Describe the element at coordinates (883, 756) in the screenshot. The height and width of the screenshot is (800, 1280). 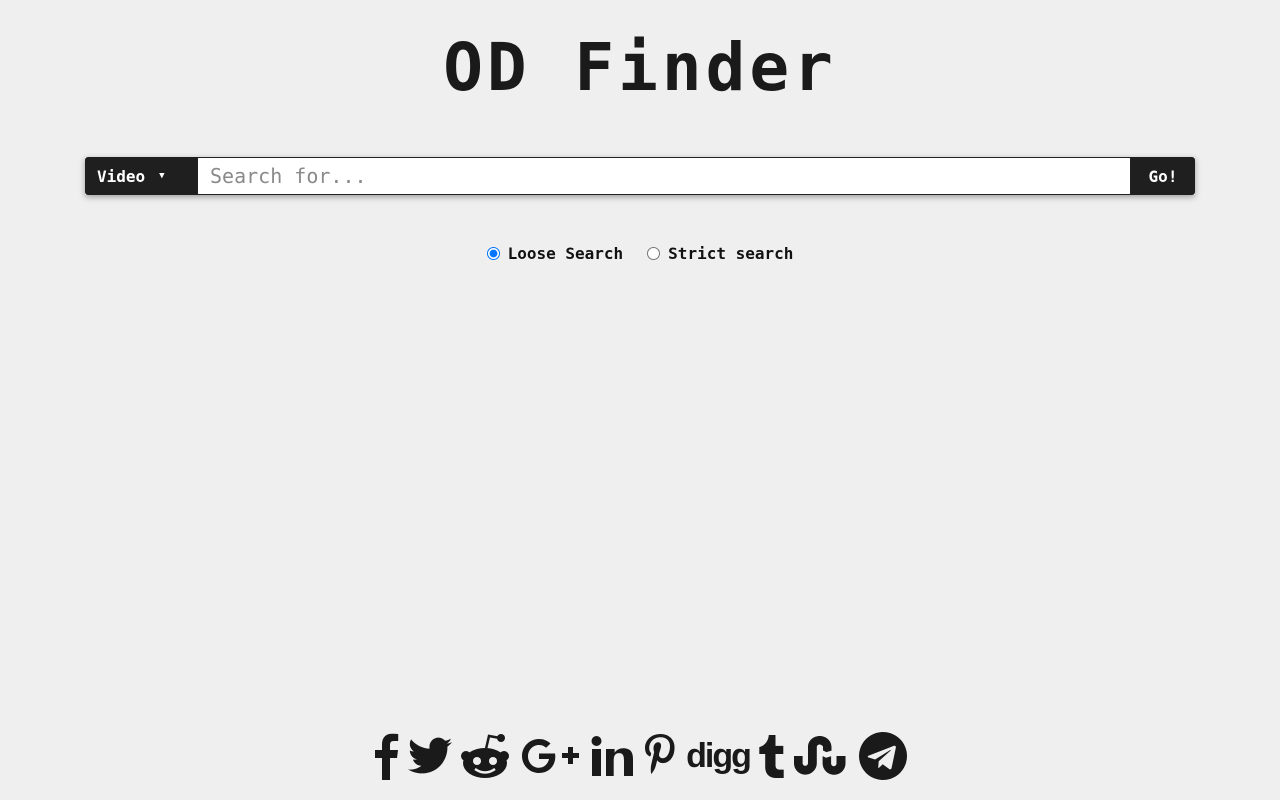
I see `telegram-icon` at that location.